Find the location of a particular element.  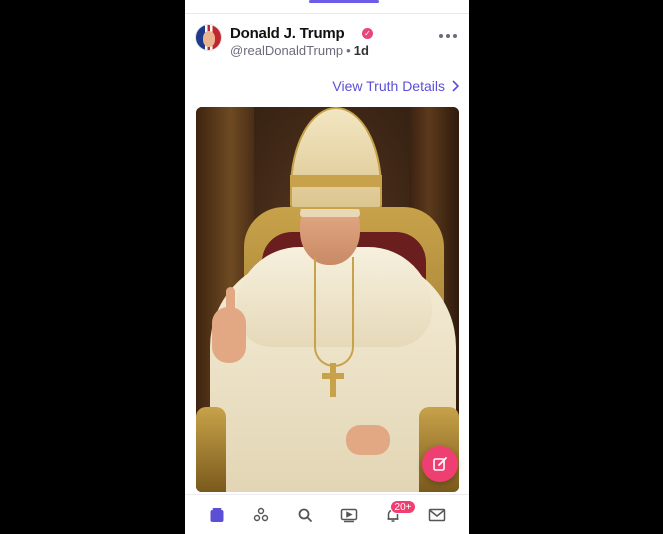

search-icon is located at coordinates (305, 515).